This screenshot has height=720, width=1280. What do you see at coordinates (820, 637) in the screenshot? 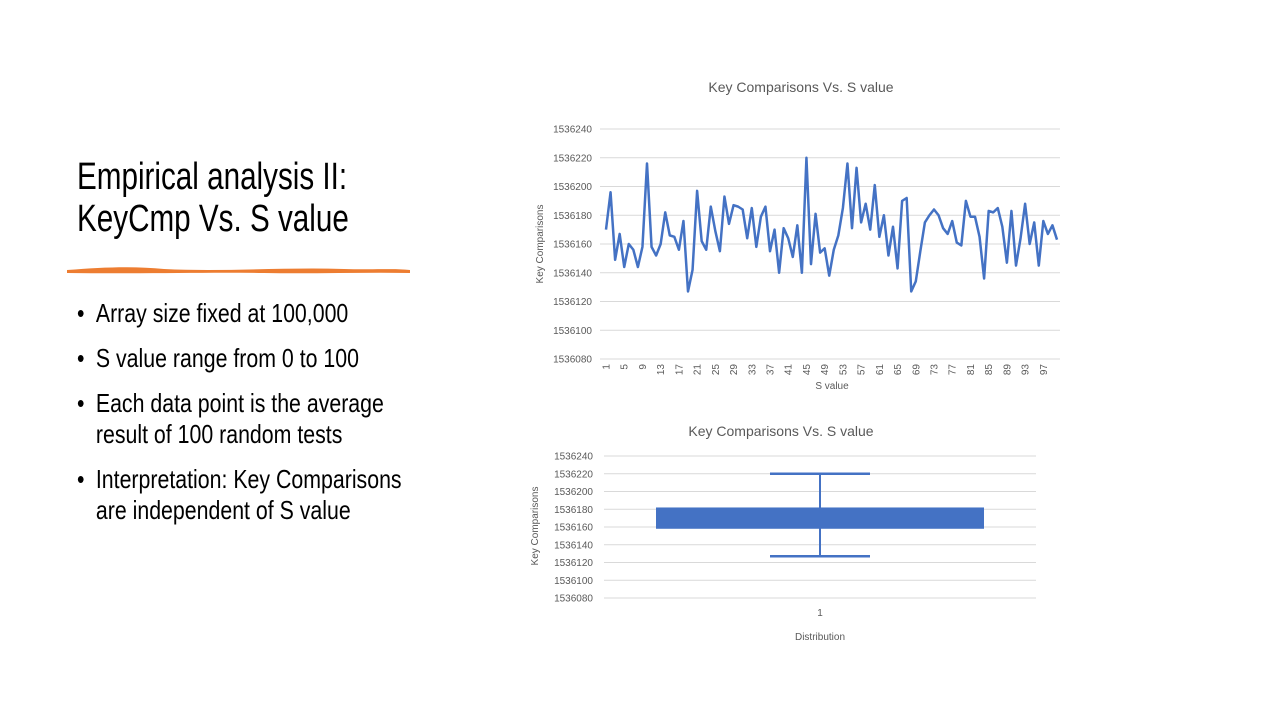
I see `box-chart-xlabel: Distribution` at bounding box center [820, 637].